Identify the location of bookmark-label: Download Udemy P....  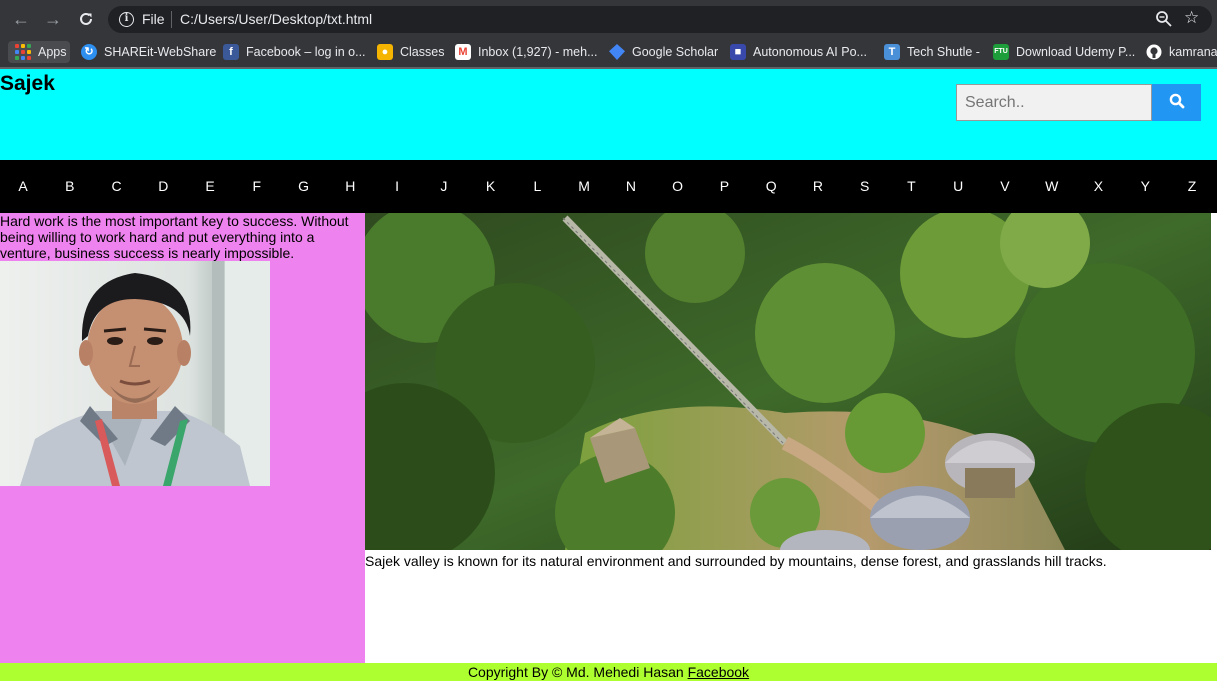
(1076, 52).